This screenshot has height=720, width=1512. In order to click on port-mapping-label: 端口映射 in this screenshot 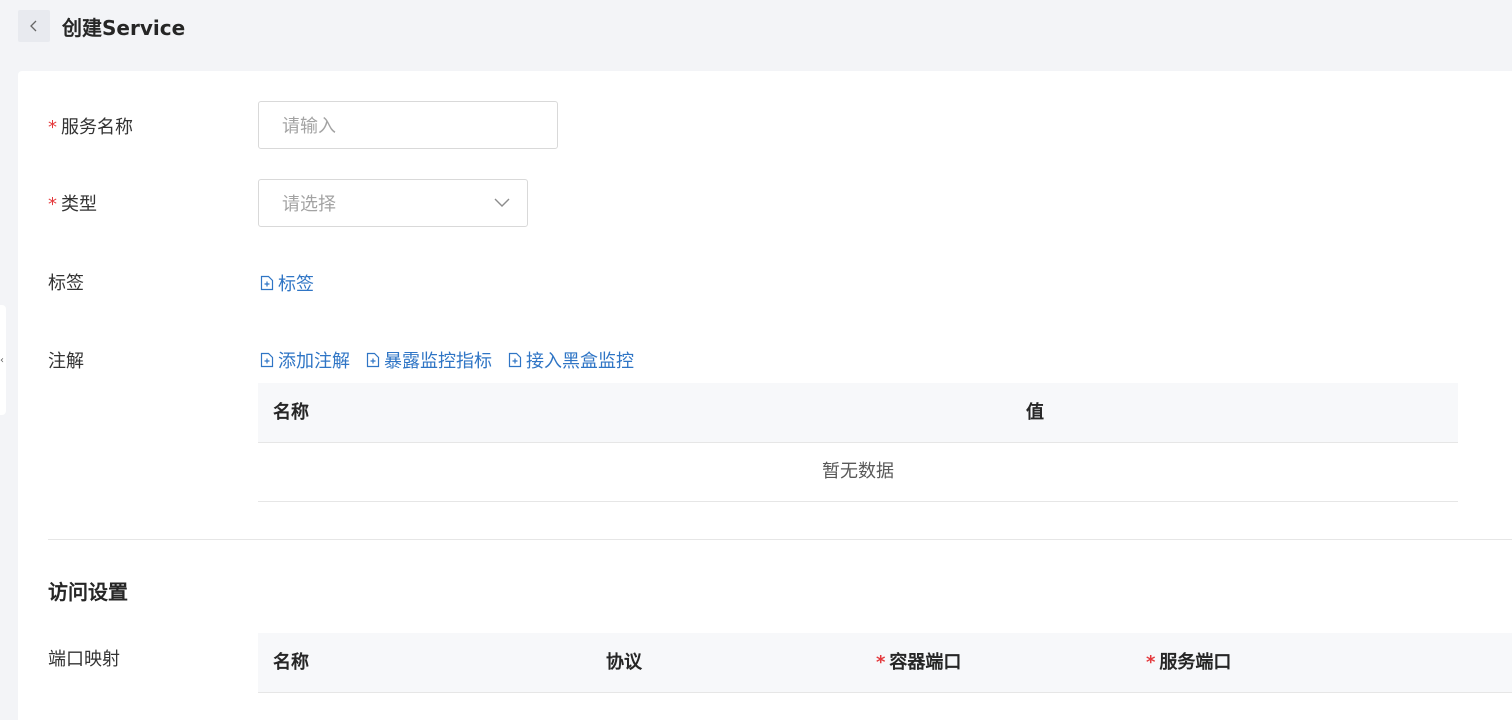, I will do `click(84, 659)`.